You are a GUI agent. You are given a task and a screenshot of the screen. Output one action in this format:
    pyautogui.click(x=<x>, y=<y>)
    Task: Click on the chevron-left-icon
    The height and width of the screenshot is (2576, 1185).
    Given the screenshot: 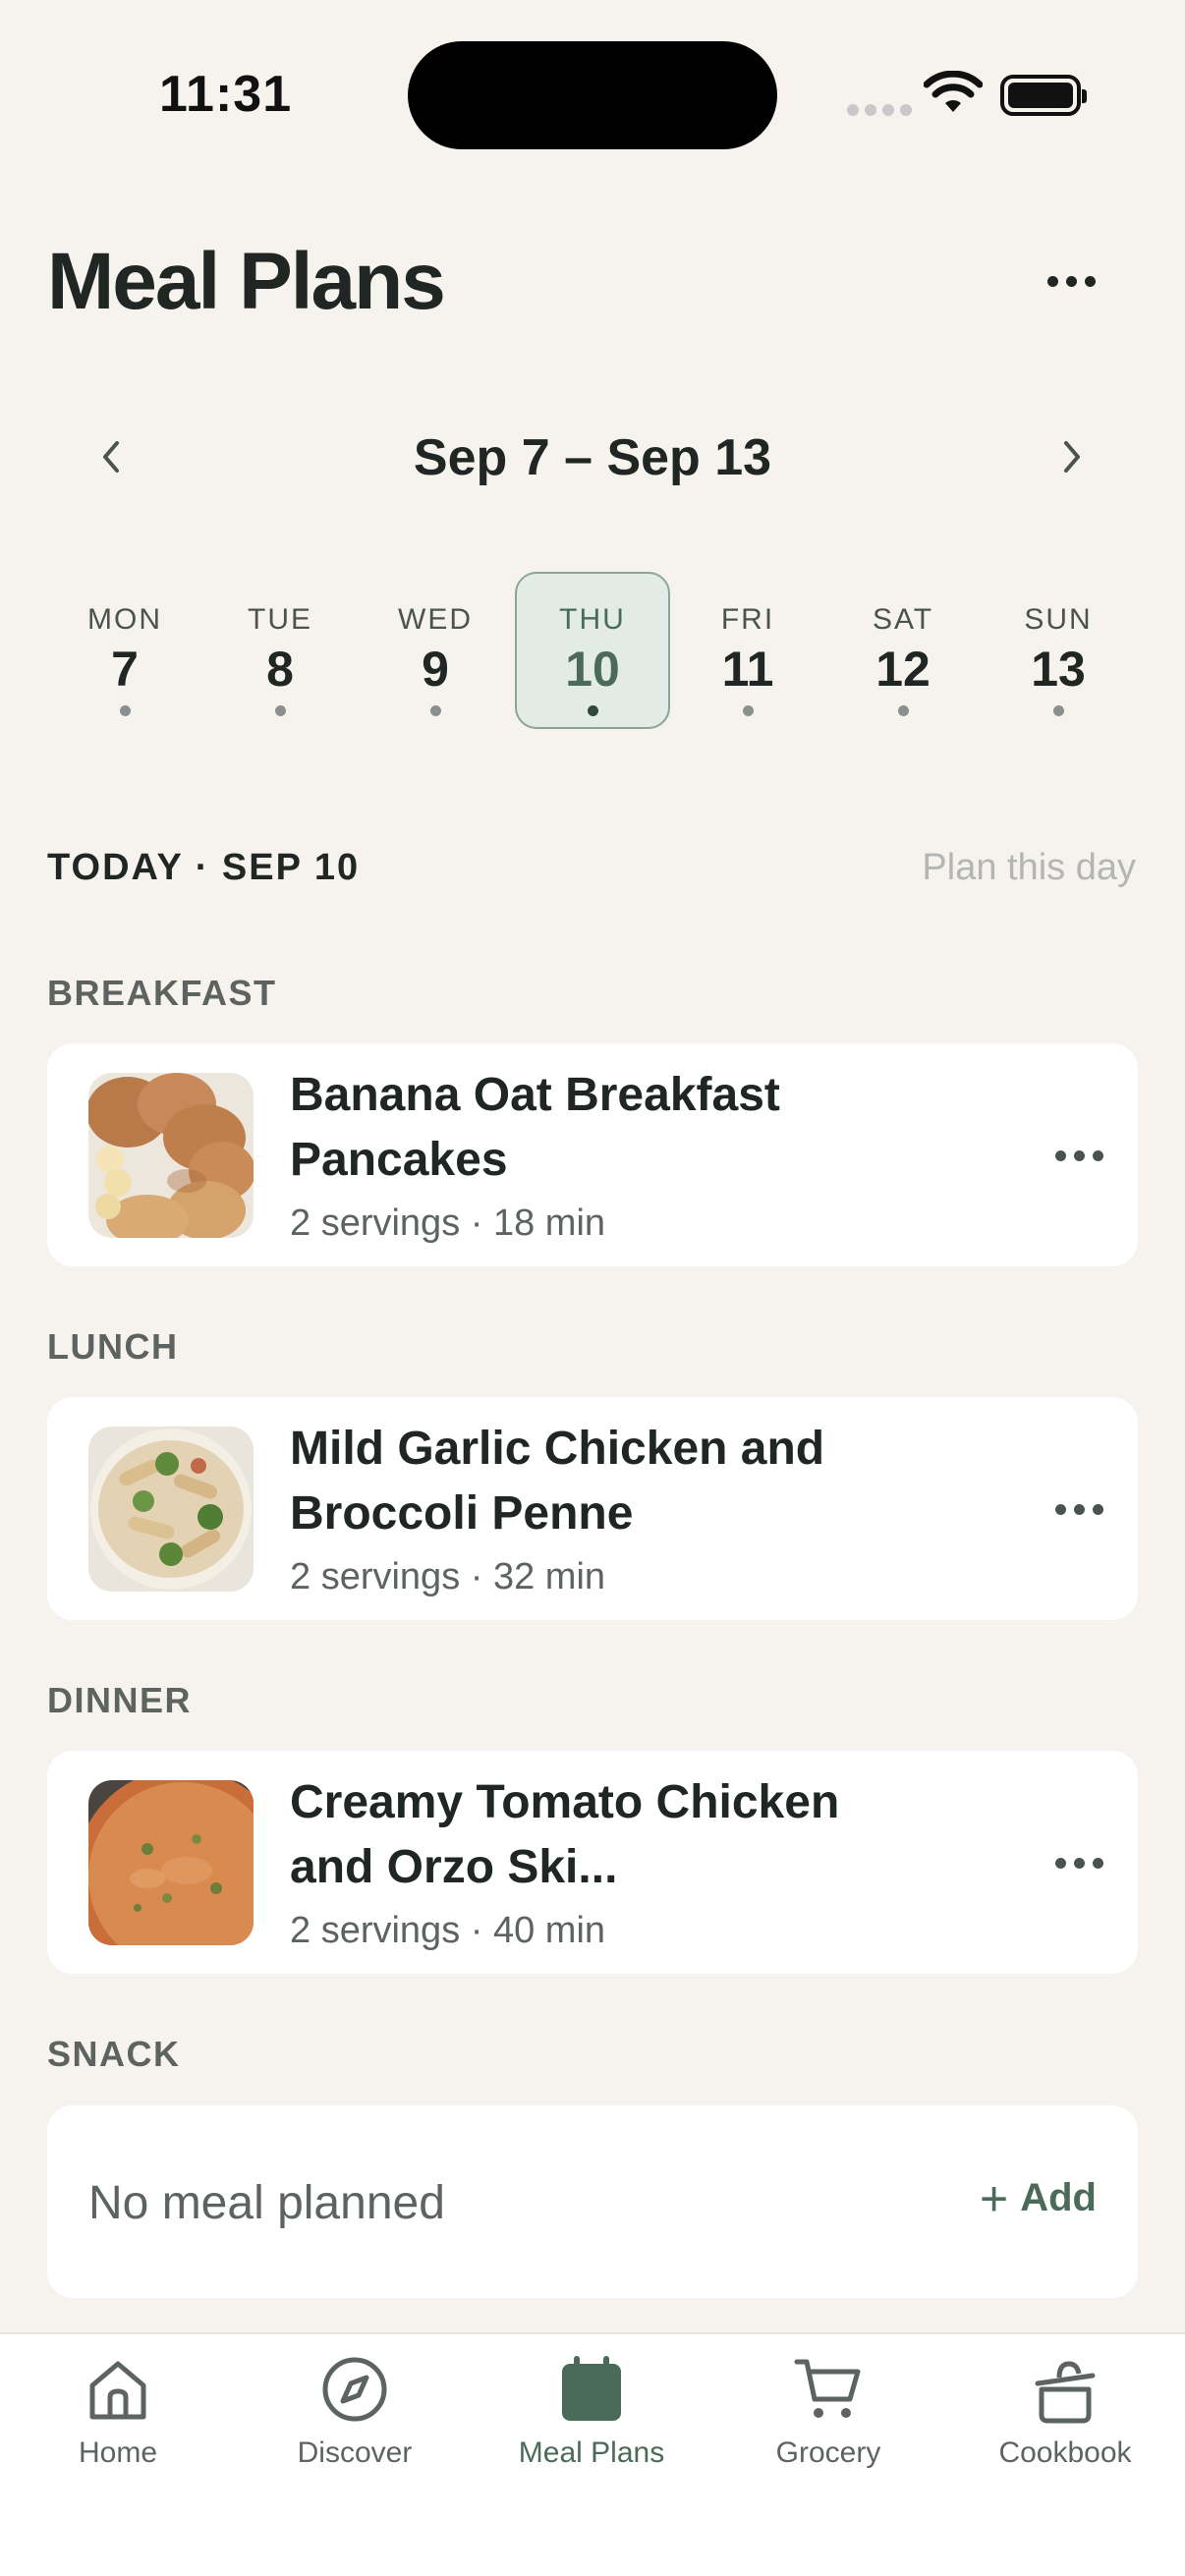 What is the action you would take?
    pyautogui.click(x=111, y=457)
    